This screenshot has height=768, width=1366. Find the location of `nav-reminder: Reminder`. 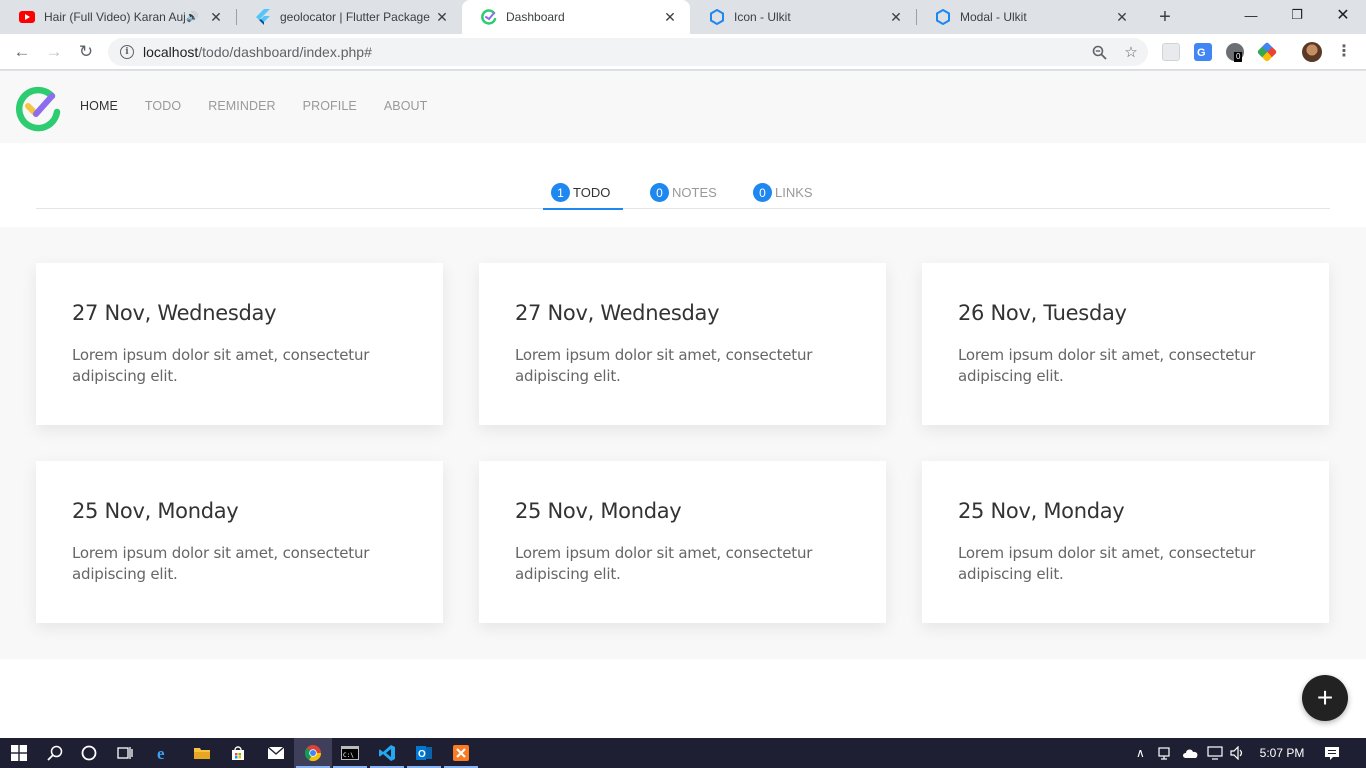

nav-reminder: Reminder is located at coordinates (241, 106).